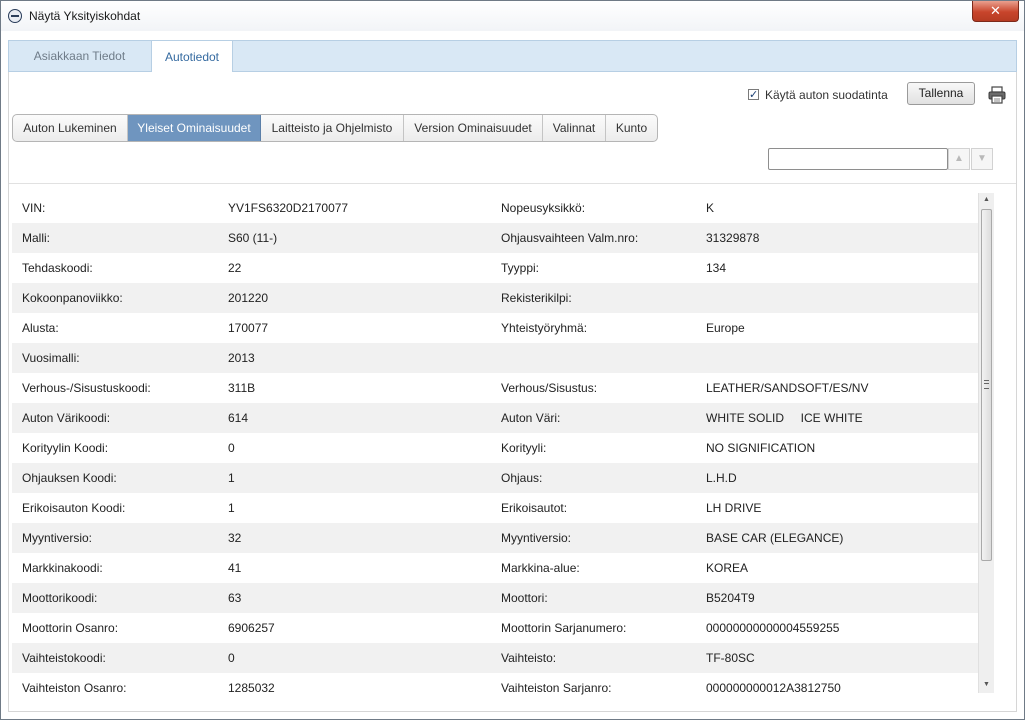 The height and width of the screenshot is (720, 1025). What do you see at coordinates (34, 208) in the screenshot?
I see `field-label: VIN:` at bounding box center [34, 208].